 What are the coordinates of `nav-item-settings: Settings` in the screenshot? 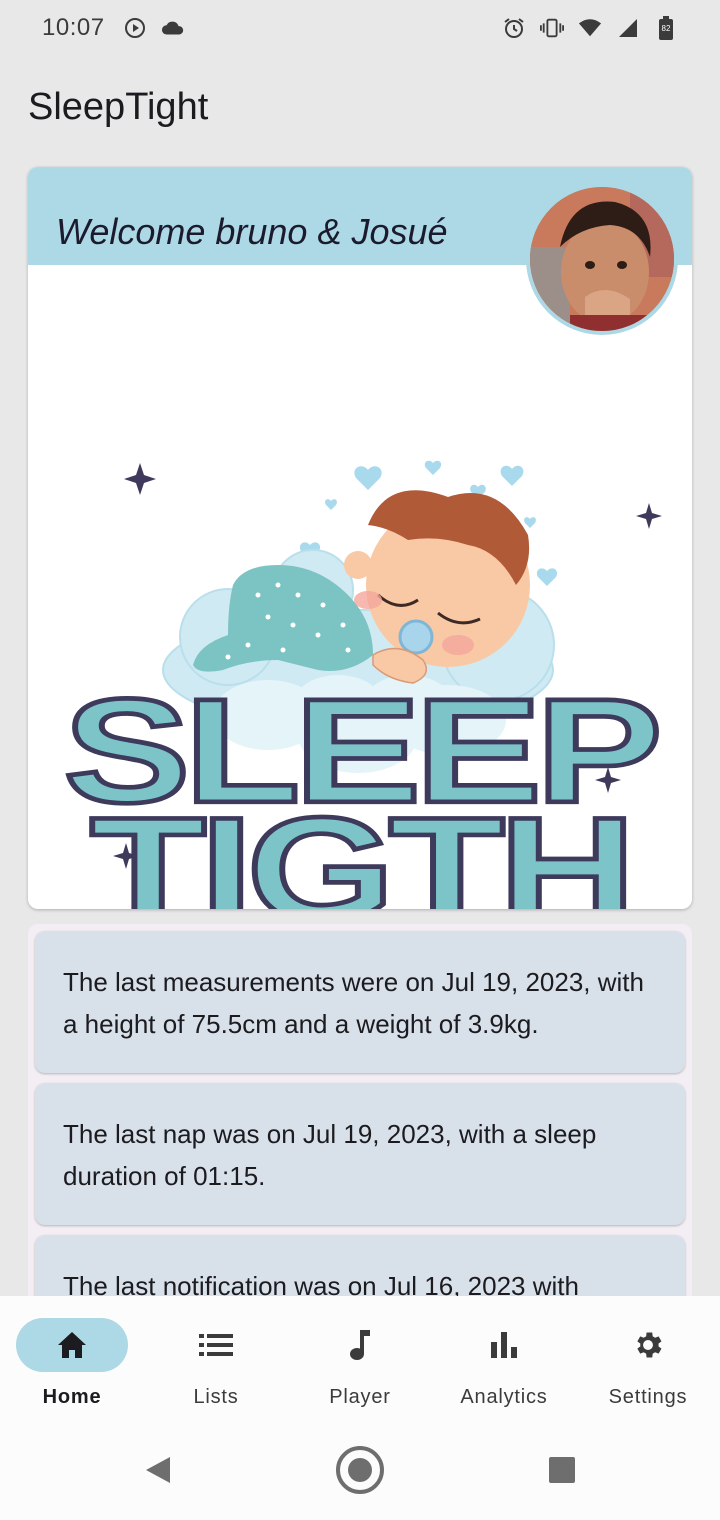 It's located at (648, 1358).